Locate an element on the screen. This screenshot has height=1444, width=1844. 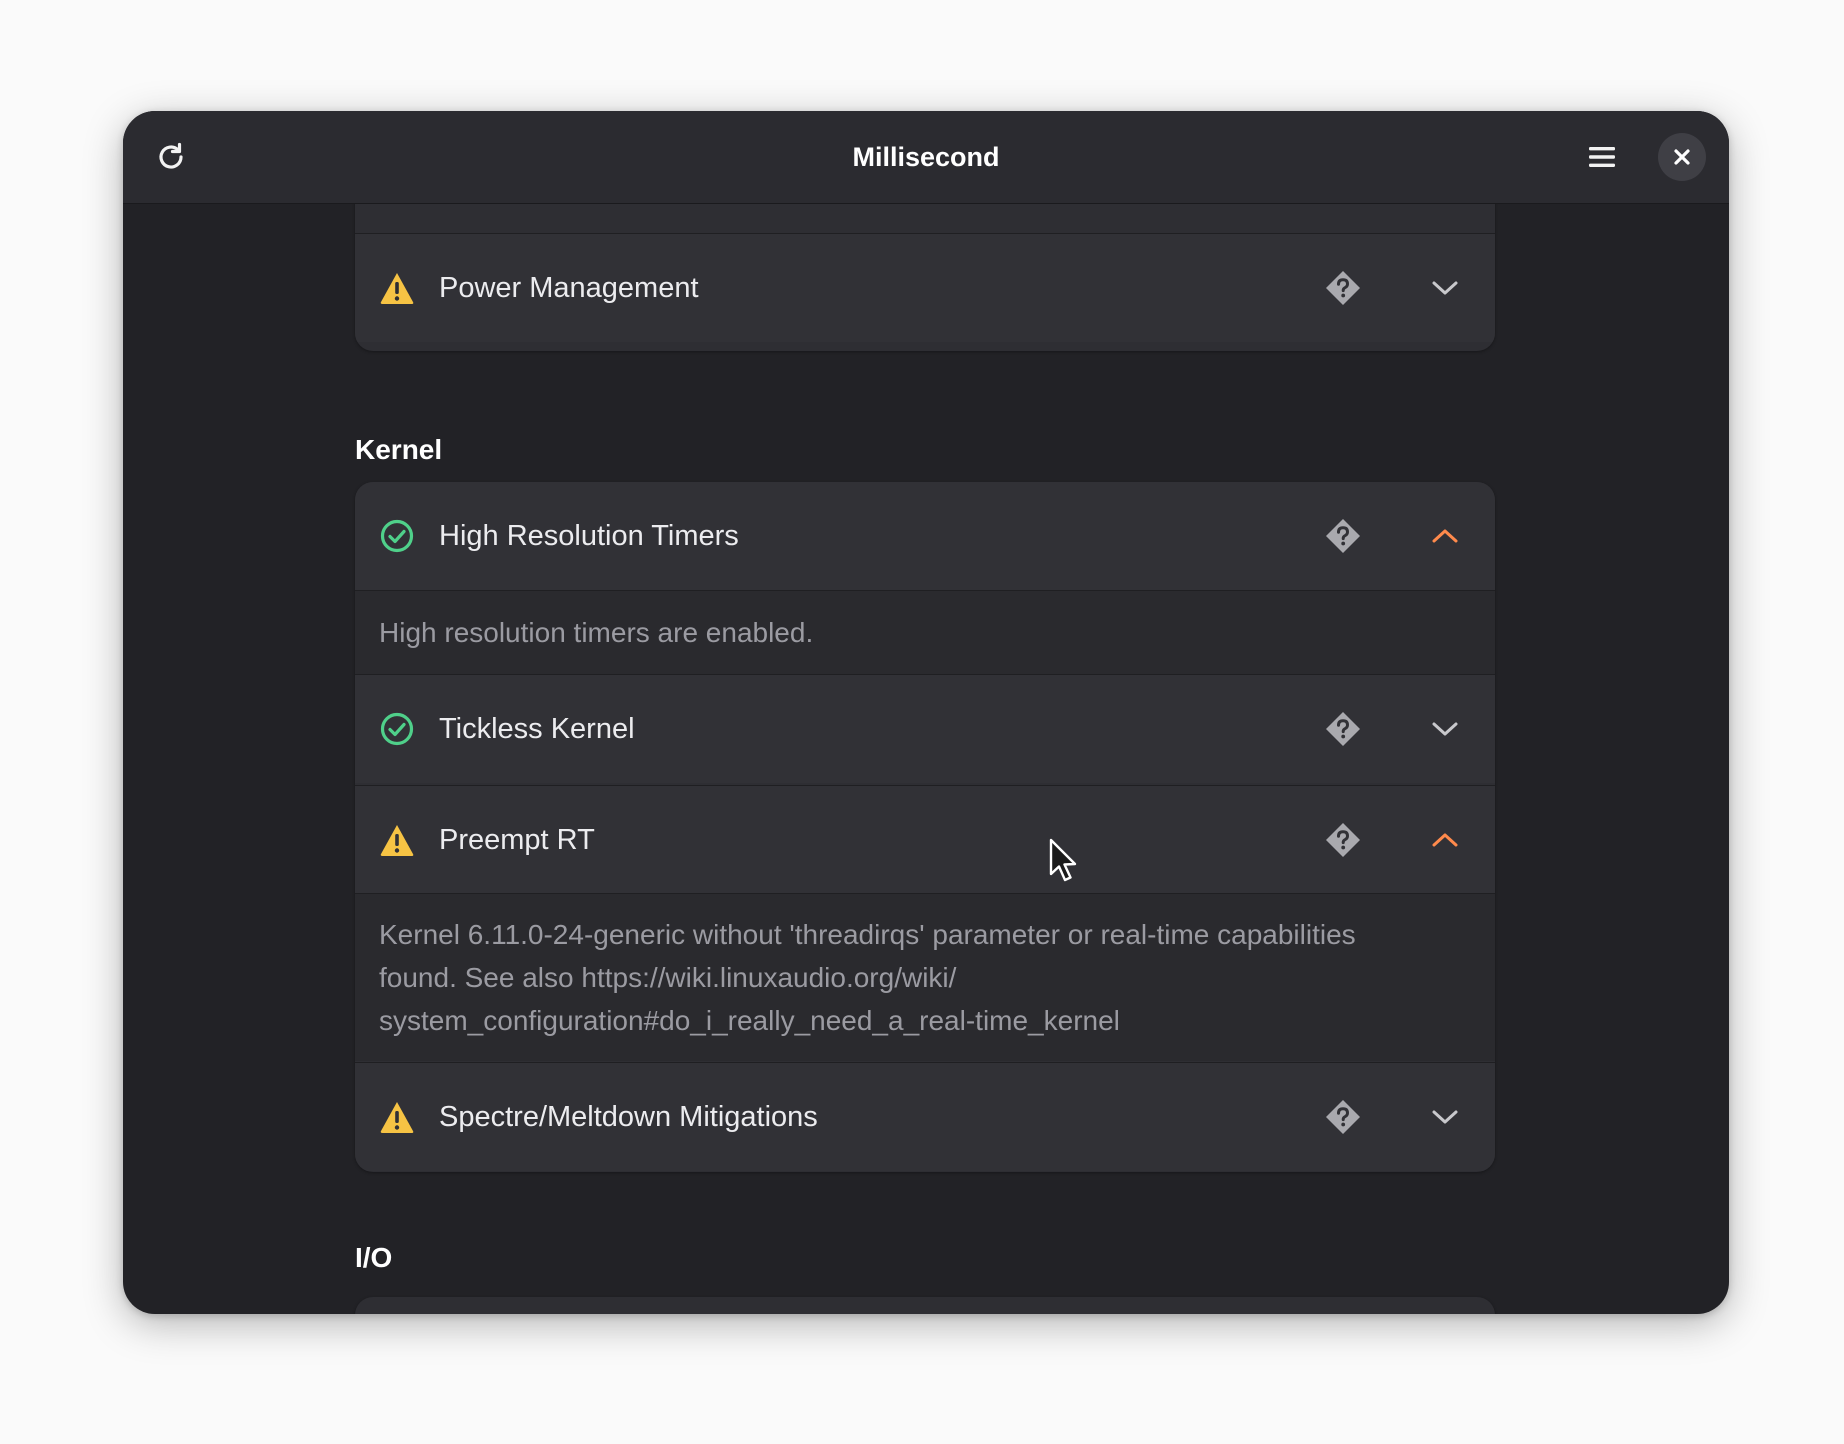
power-management-row: Power Management is located at coordinates (925, 287).